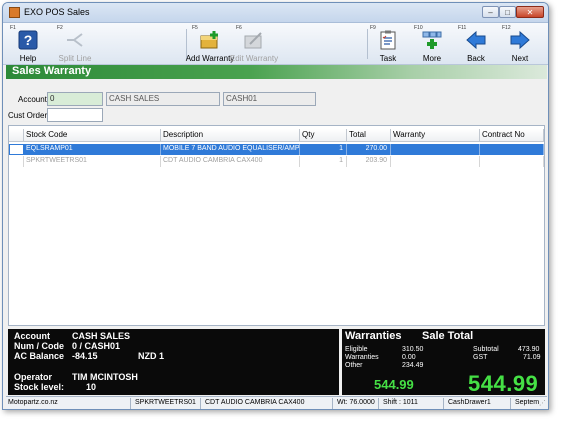 Image resolution: width=565 pixels, height=425 pixels. What do you see at coordinates (388, 40) in the screenshot?
I see `task-icon` at bounding box center [388, 40].